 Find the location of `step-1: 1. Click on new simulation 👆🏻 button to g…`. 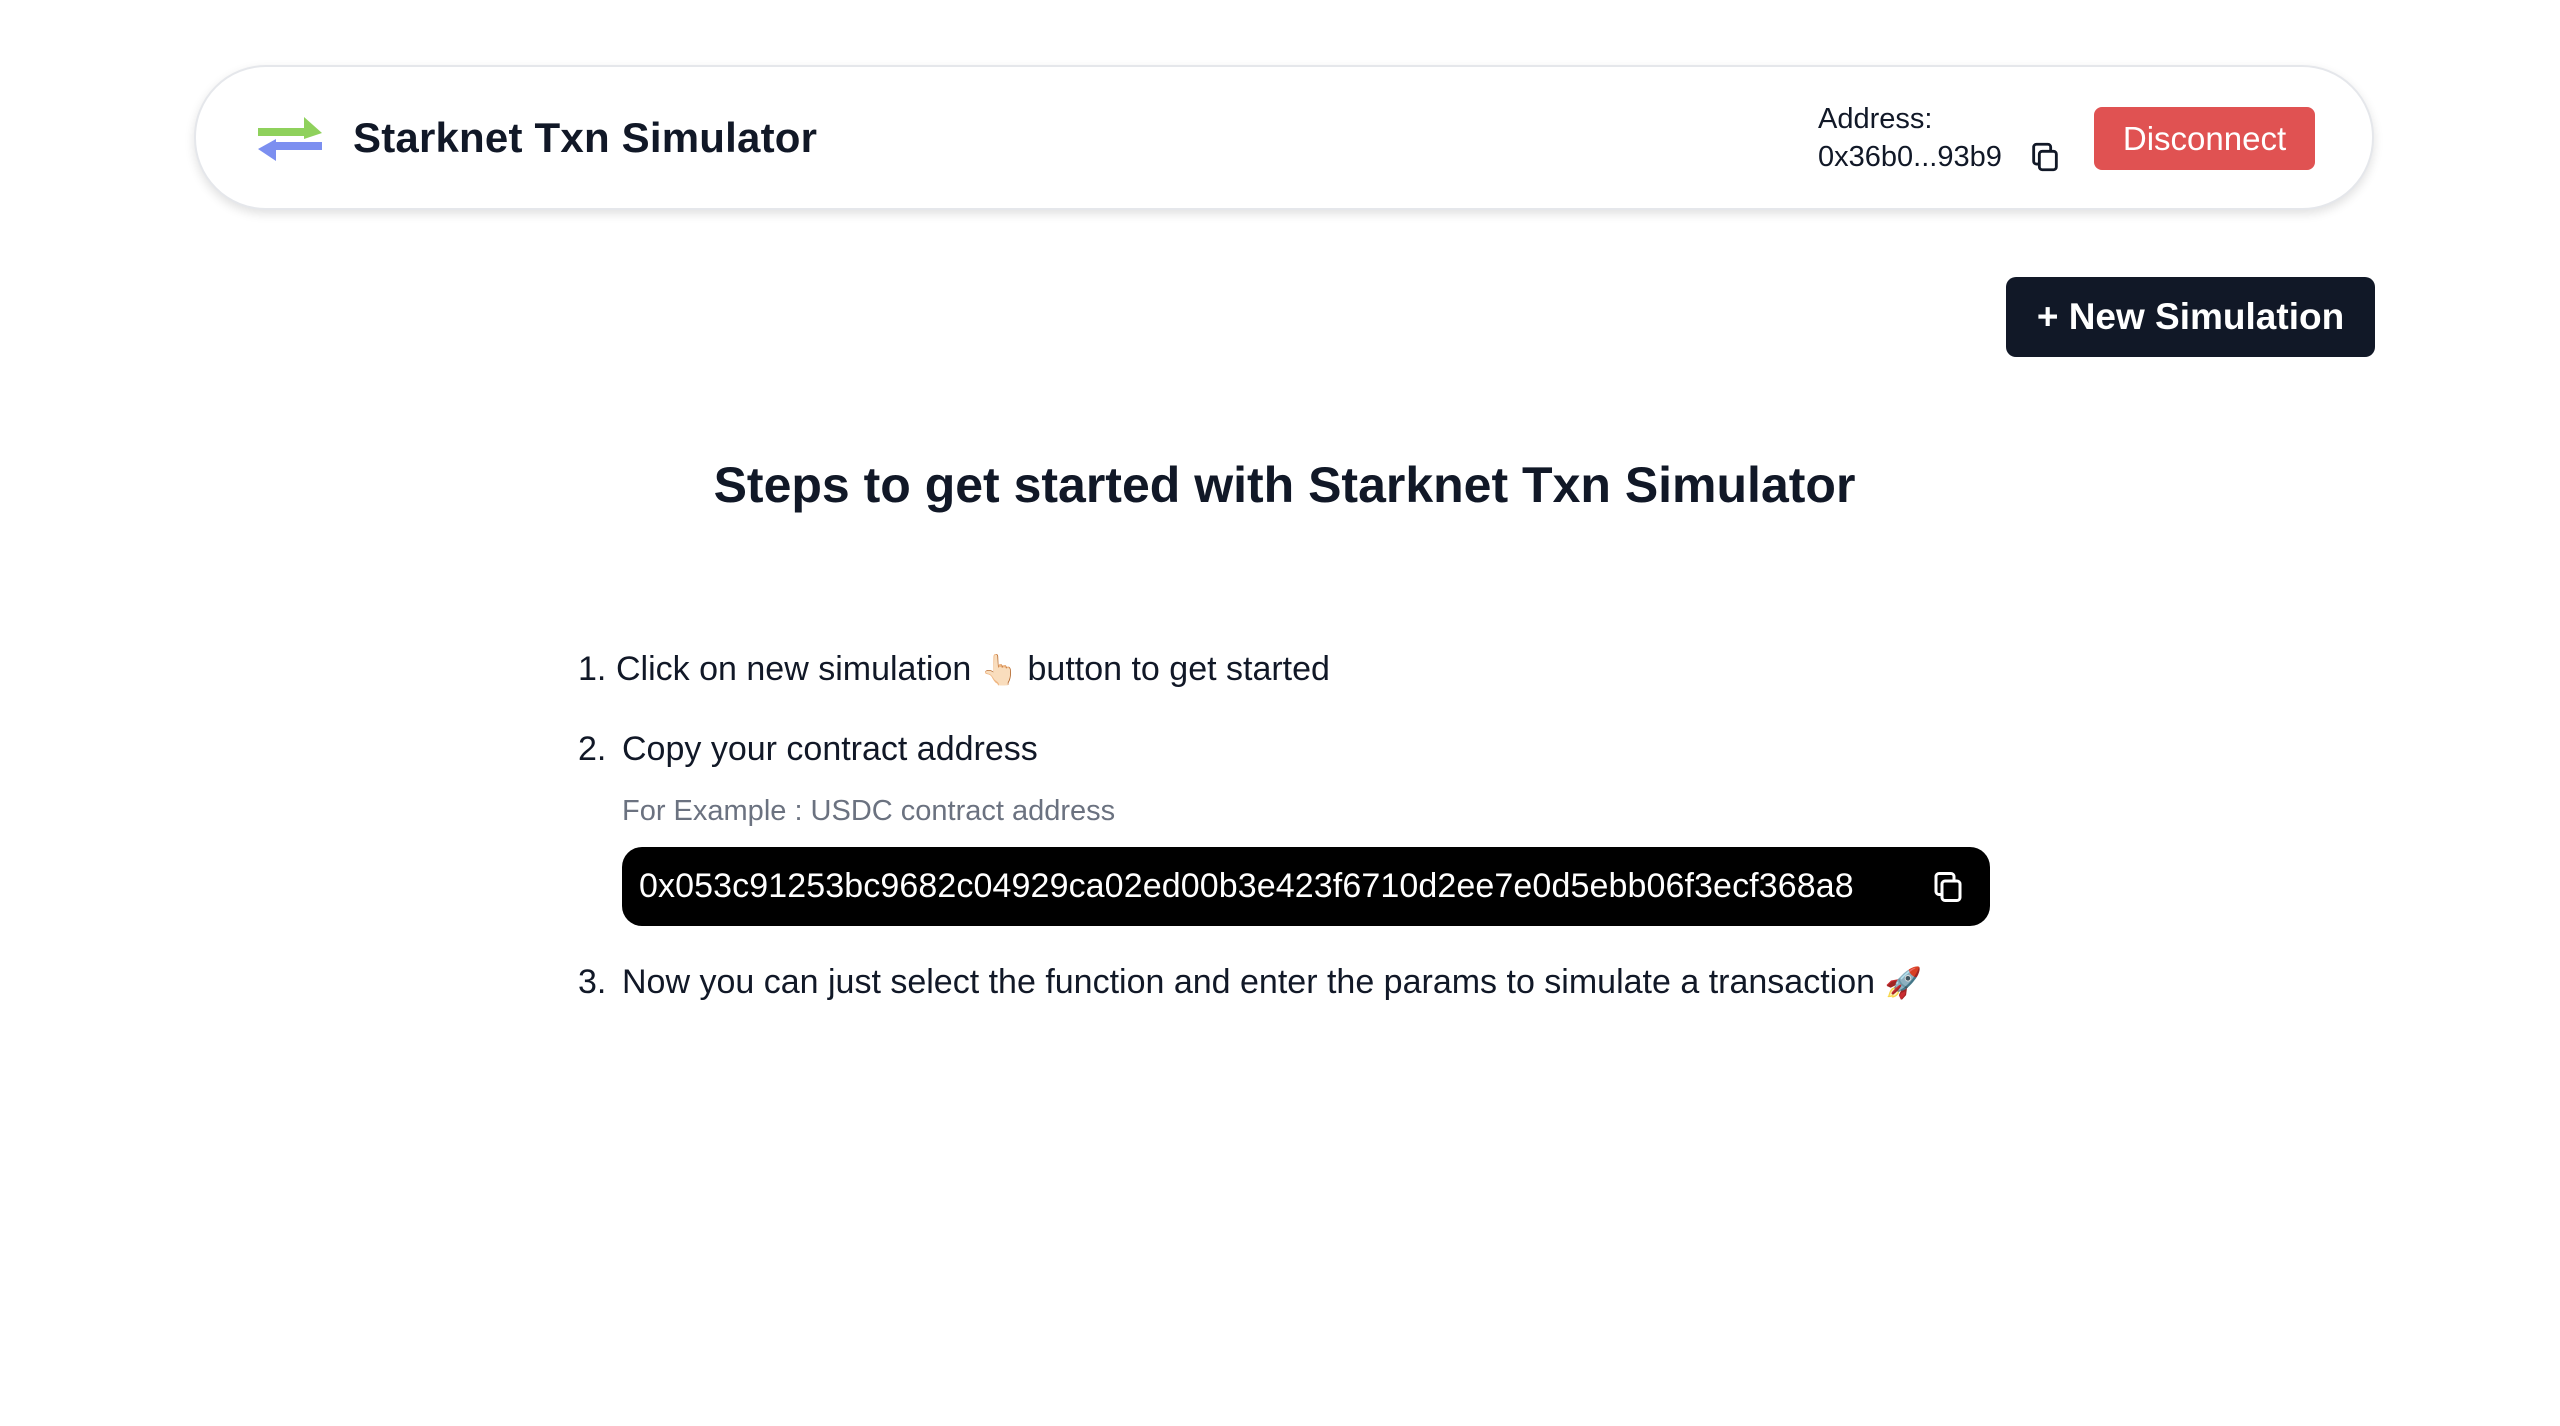

step-1: 1. Click on new simulation 👆🏻 button to g… is located at coordinates (954, 670).